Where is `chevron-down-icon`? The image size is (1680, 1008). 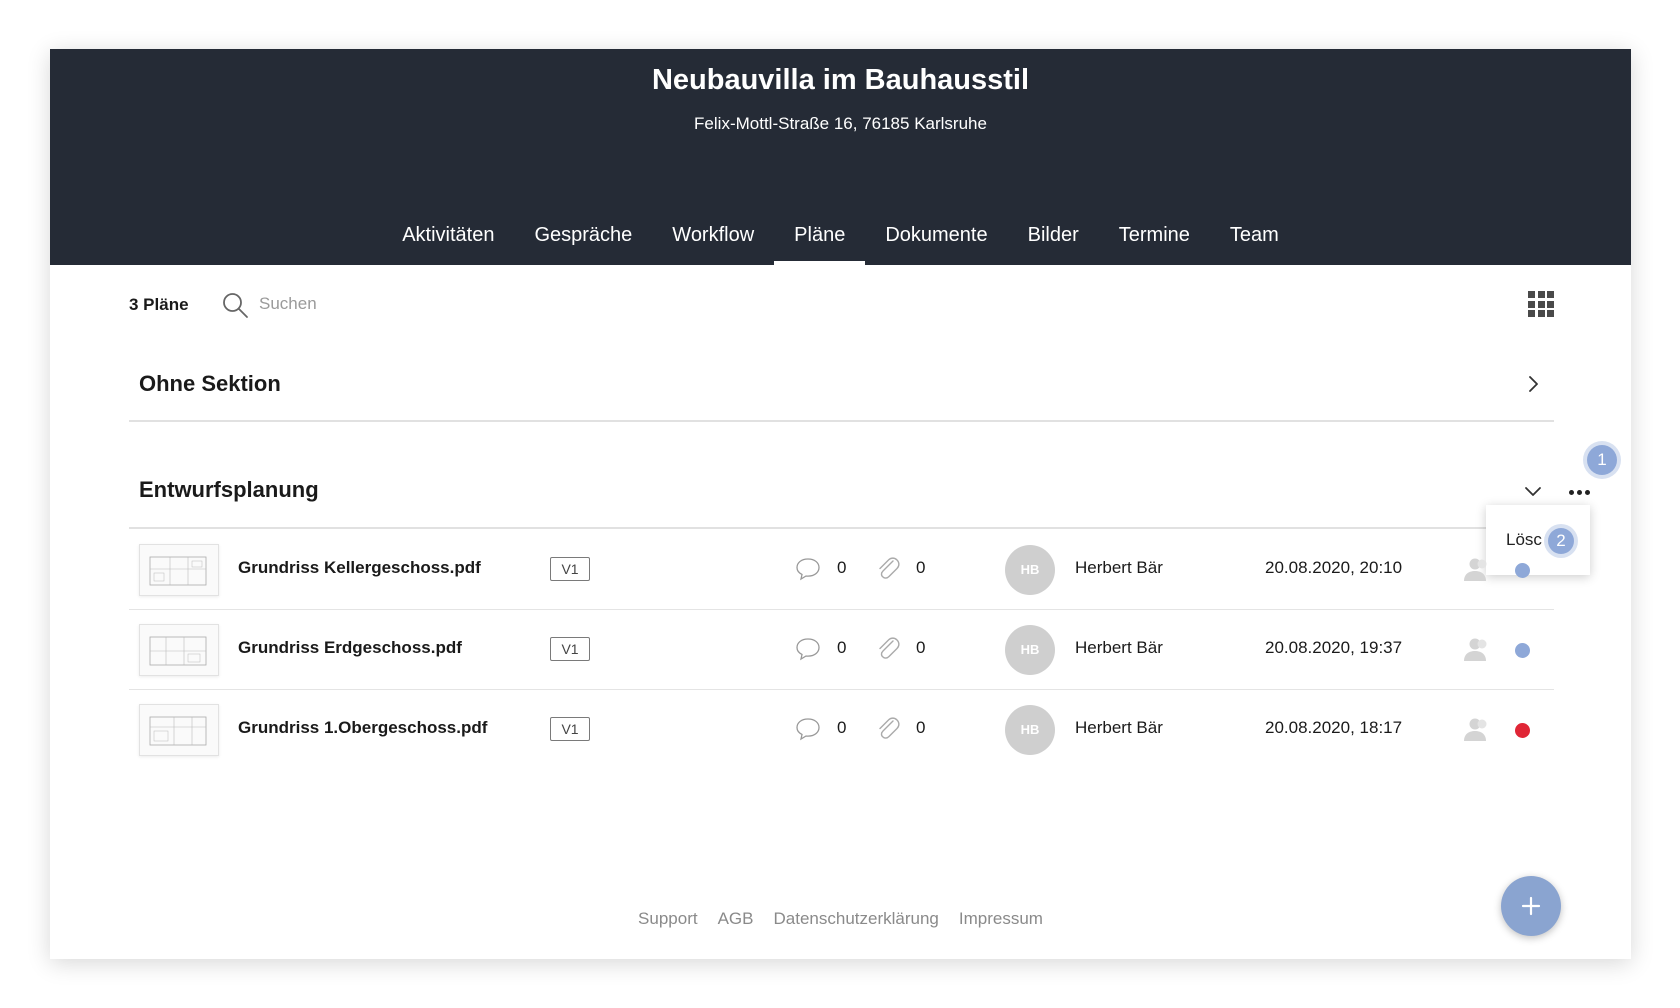
chevron-down-icon is located at coordinates (1533, 491).